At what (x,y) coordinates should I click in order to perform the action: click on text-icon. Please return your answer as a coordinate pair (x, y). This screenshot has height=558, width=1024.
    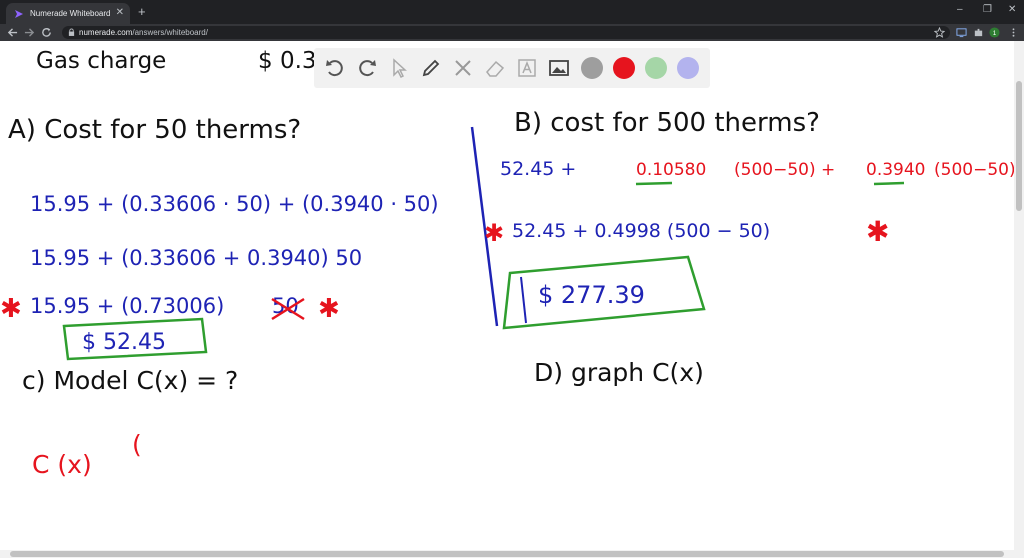
    Looking at the image, I should click on (527, 68).